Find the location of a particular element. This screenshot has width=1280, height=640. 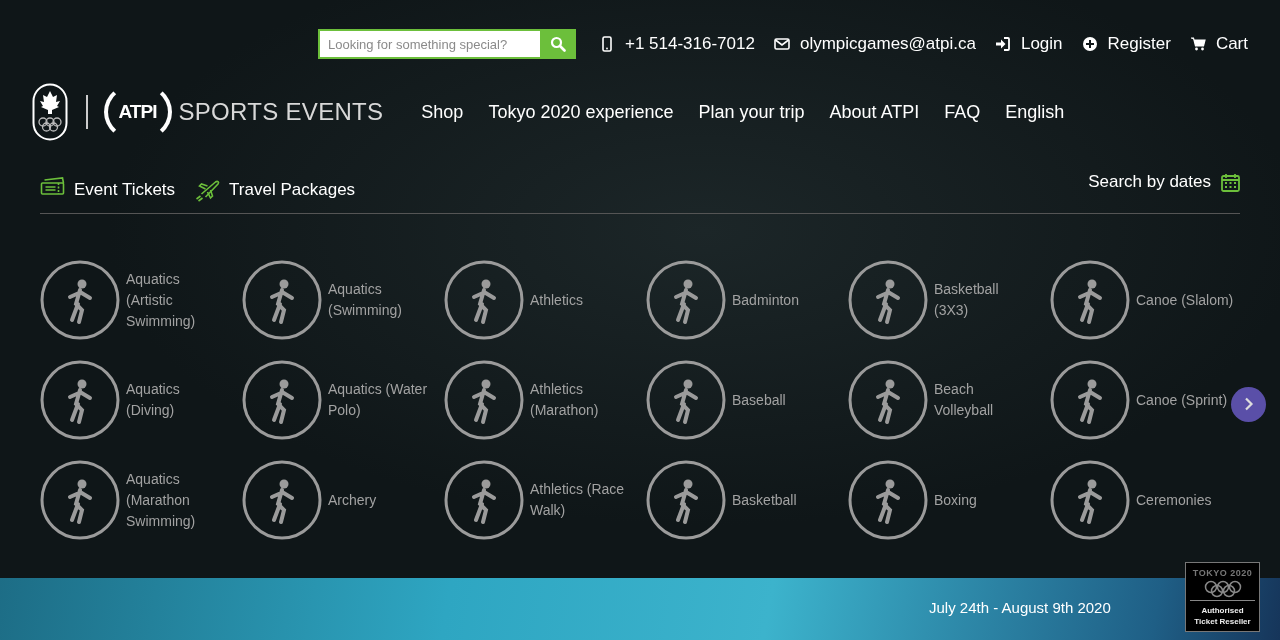

sport-link: Baseball is located at coordinates (739, 400).